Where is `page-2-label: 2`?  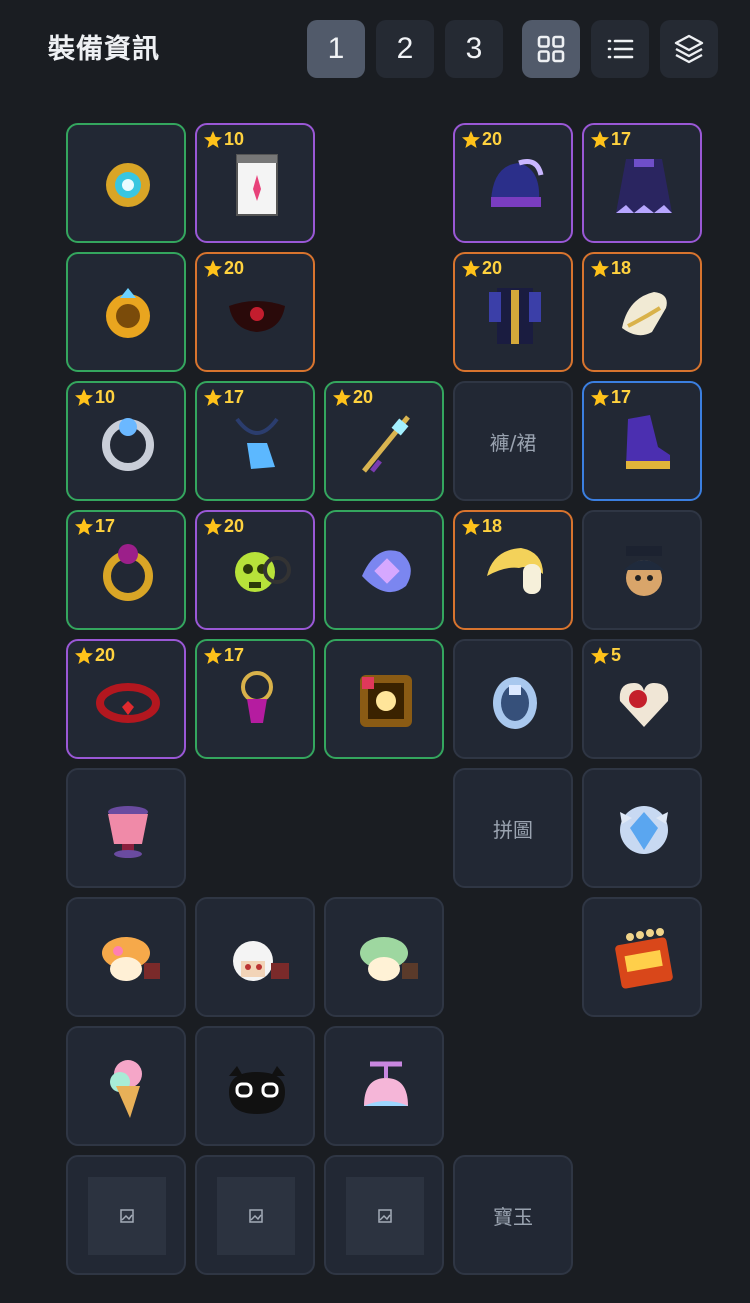 page-2-label: 2 is located at coordinates (405, 48).